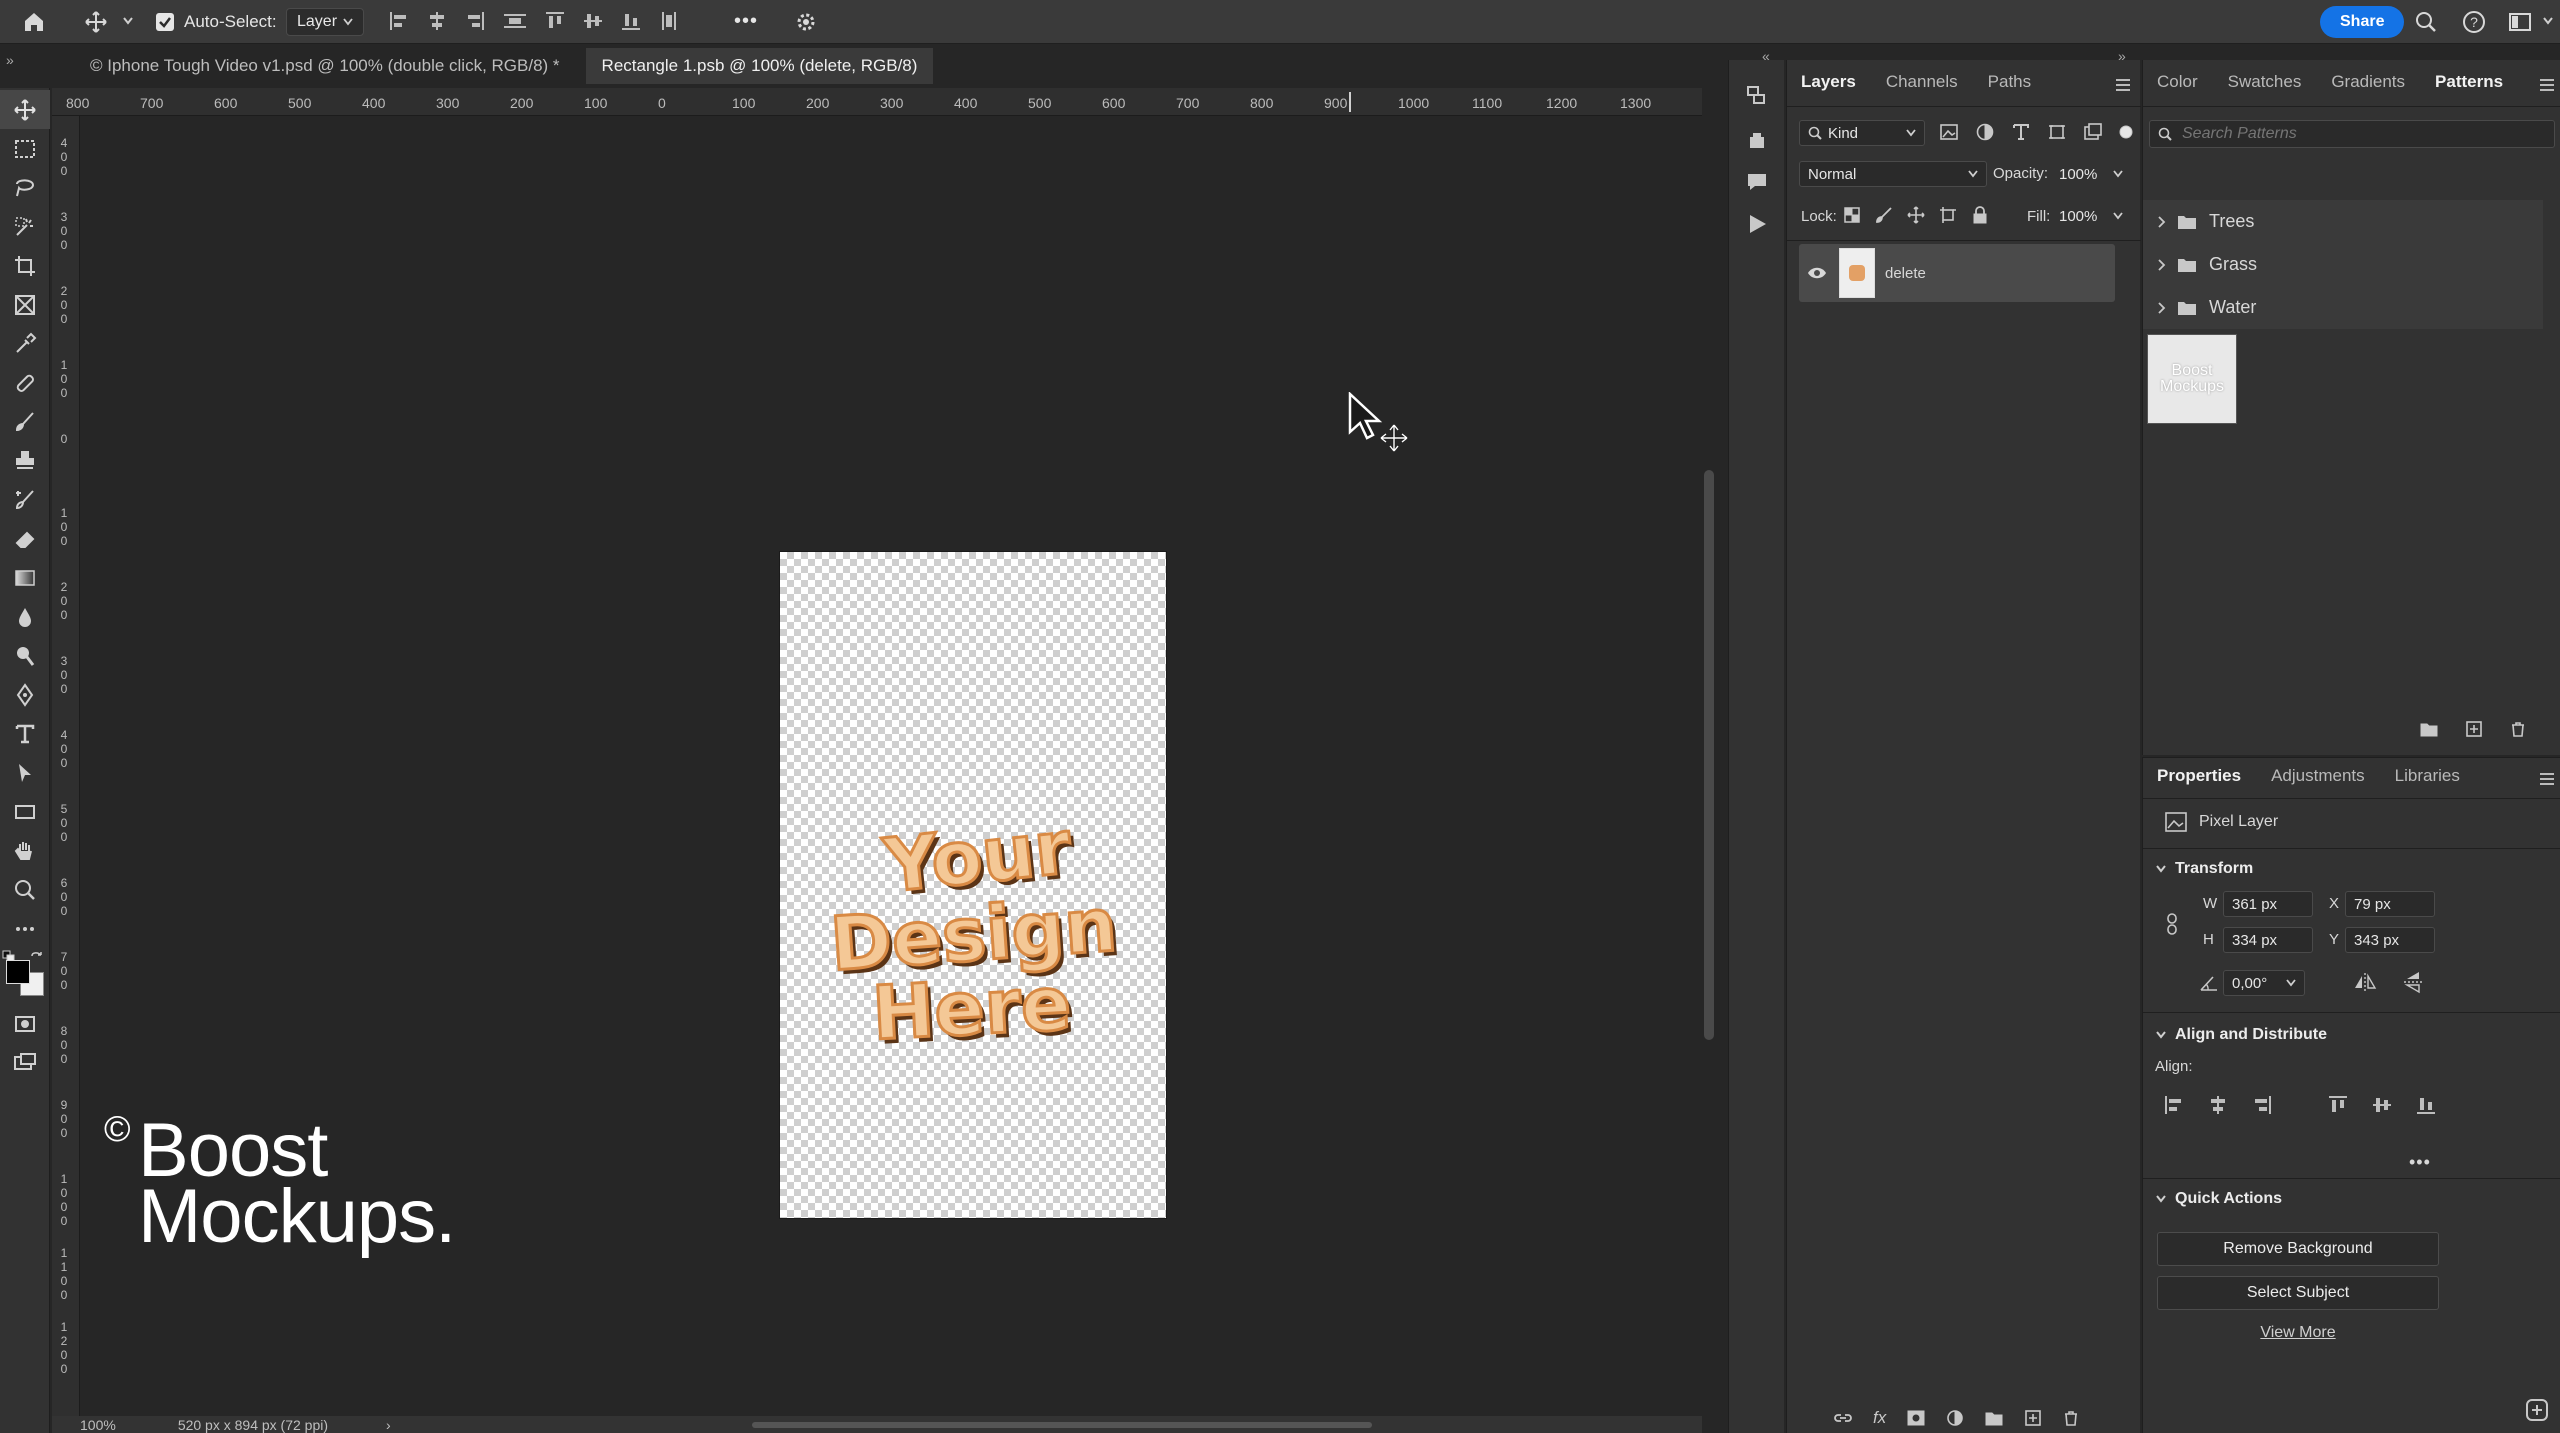  Describe the element at coordinates (669, 21) in the screenshot. I see `distribute-vertical-icon` at that location.